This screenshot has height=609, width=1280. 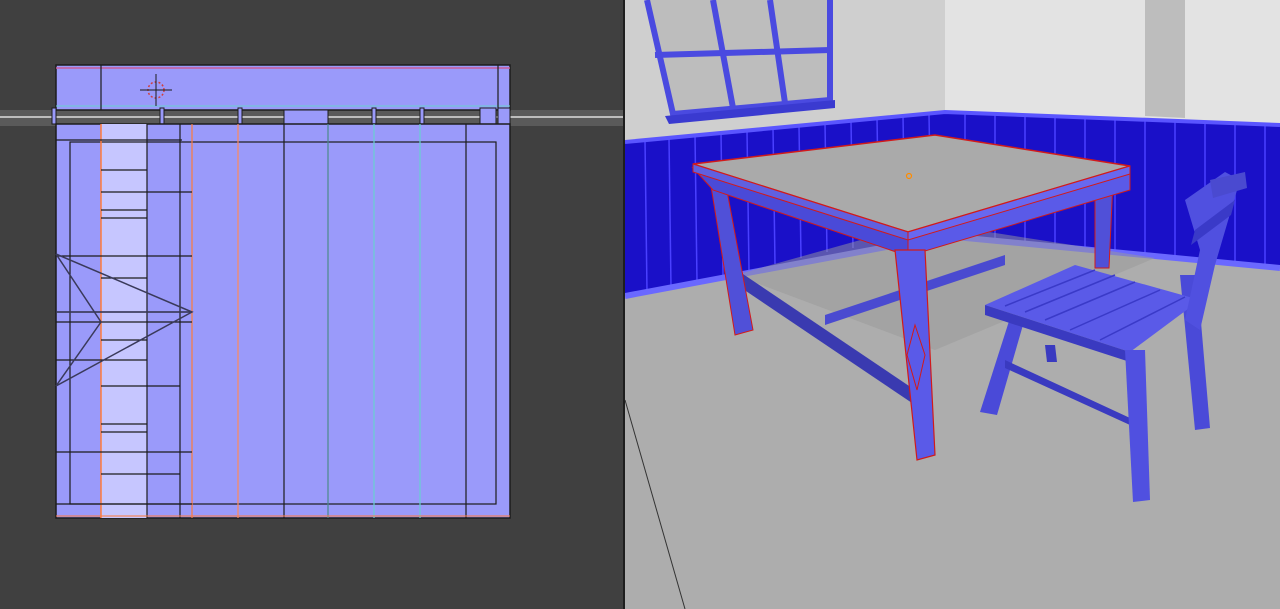 I want to click on uv-island-top-strip, so click(x=283, y=87).